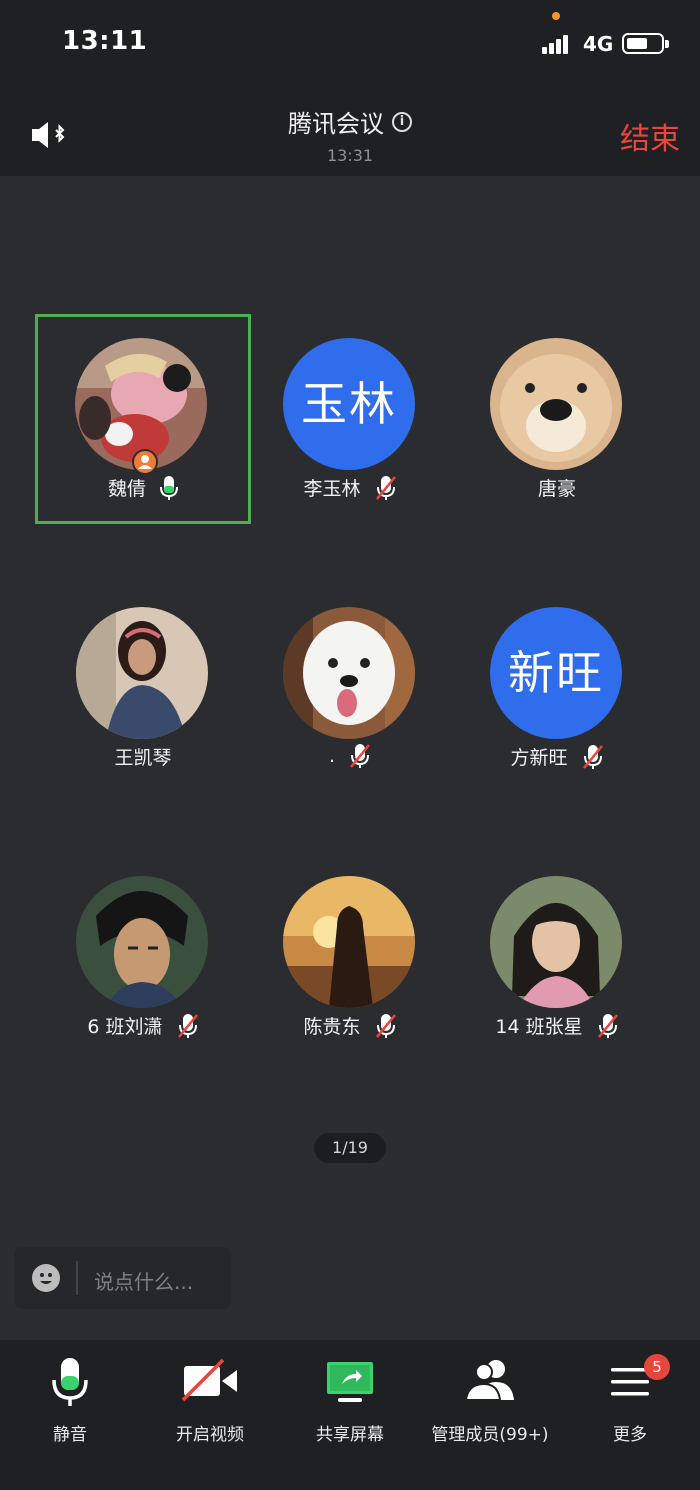  I want to click on participant-tile: ., so click(350, 688).